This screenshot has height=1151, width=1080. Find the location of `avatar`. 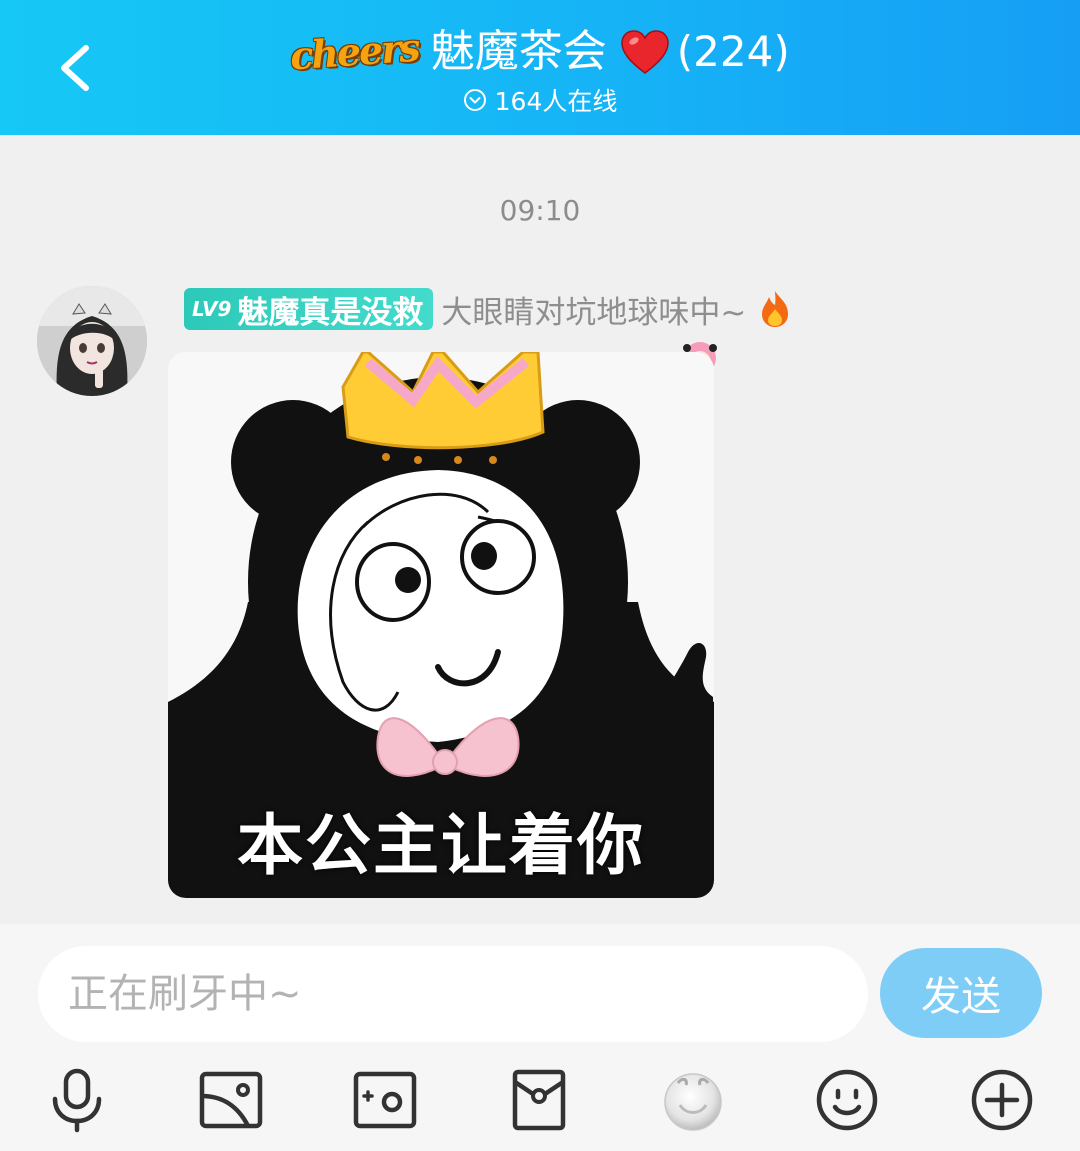

avatar is located at coordinates (92, 341).